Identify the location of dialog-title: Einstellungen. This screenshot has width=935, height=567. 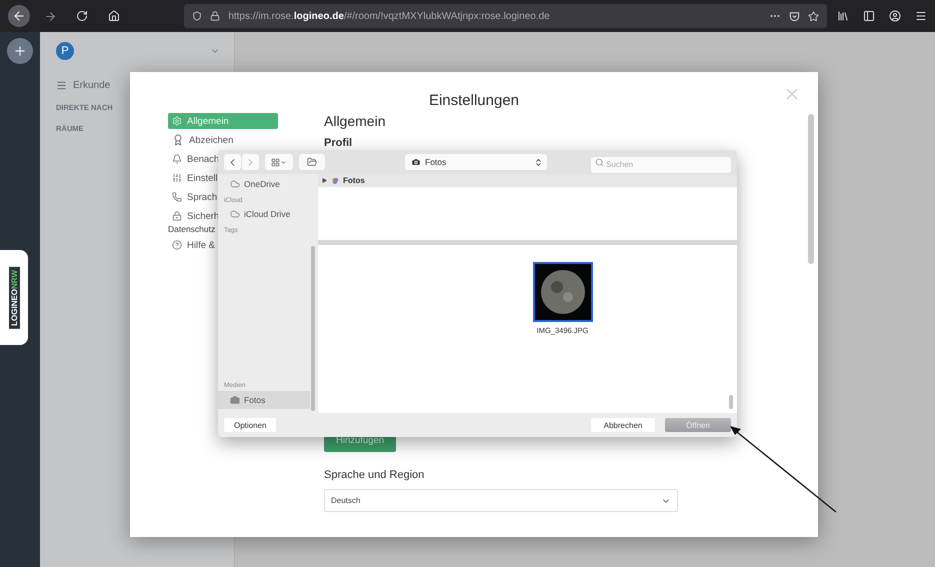
(474, 100).